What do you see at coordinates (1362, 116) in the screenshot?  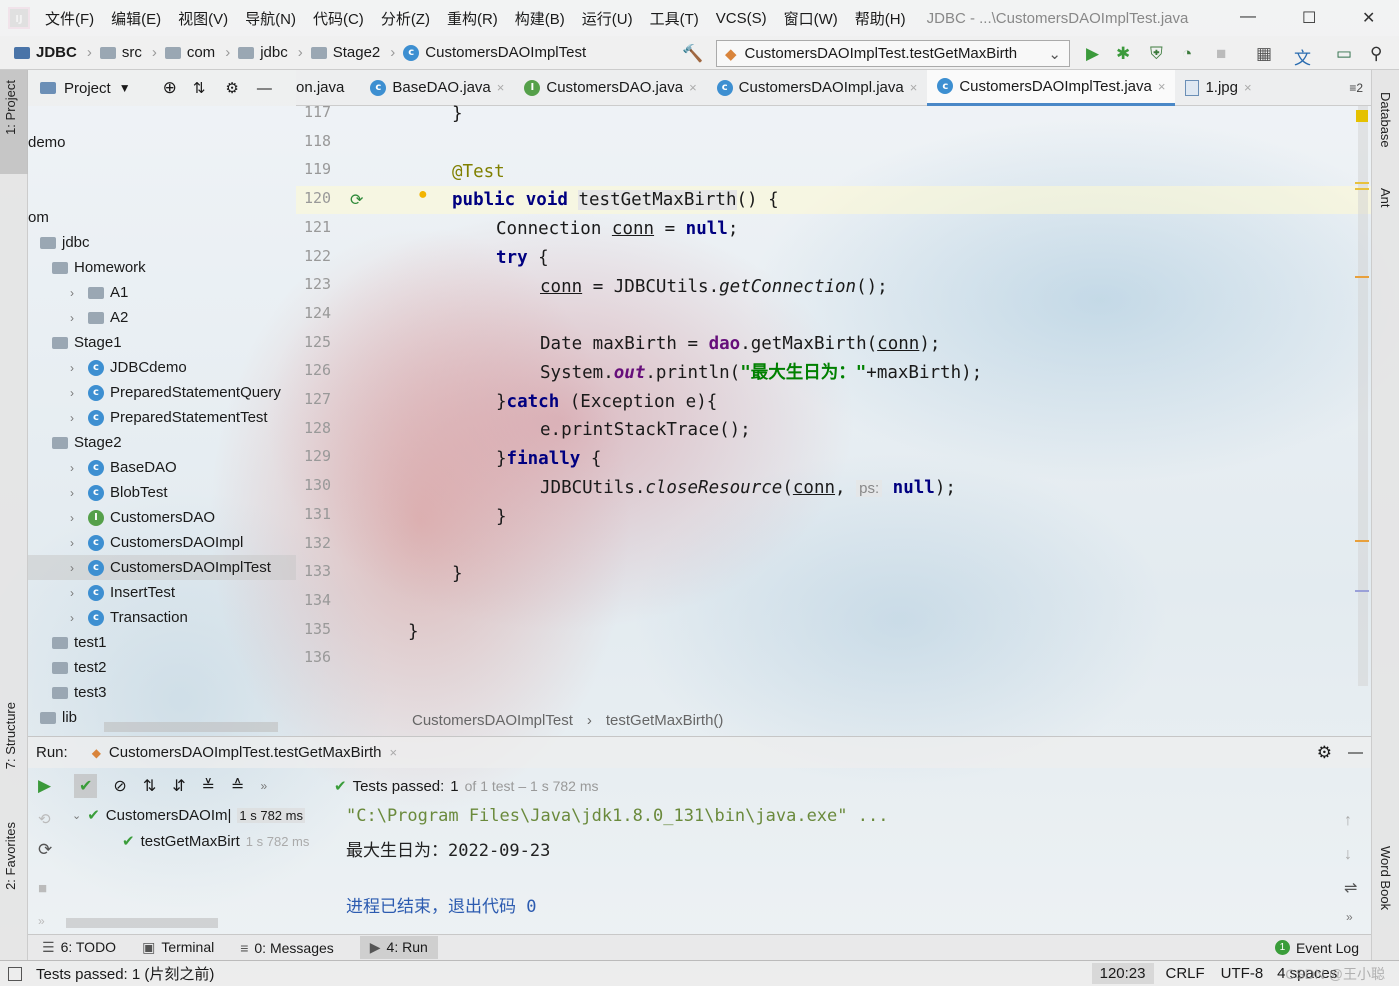 I see `inspection-status-icon` at bounding box center [1362, 116].